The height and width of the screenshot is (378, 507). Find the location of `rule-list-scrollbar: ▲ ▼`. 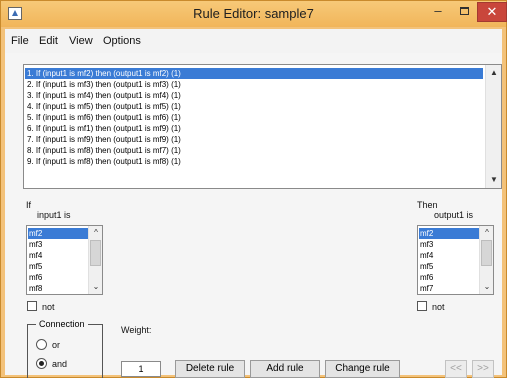

rule-list-scrollbar: ▲ ▼ is located at coordinates (493, 126).